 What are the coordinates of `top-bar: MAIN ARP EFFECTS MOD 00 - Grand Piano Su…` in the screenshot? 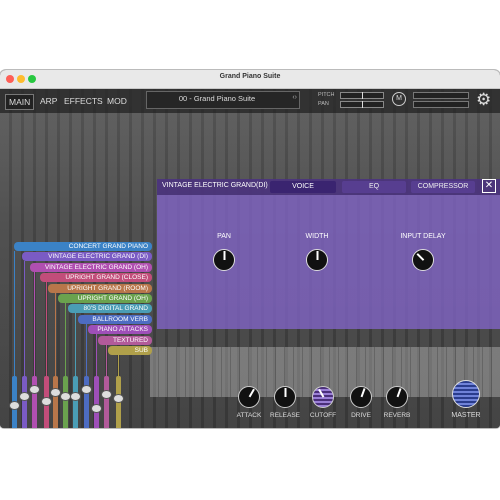 It's located at (250, 101).